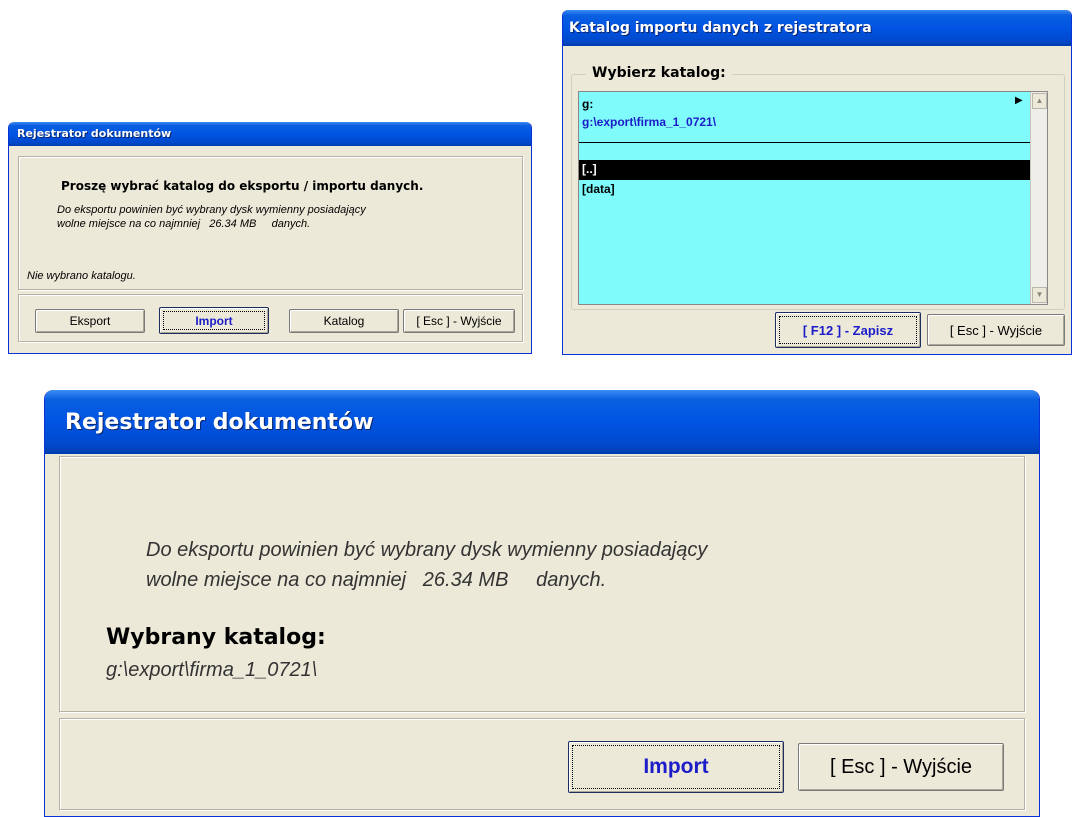 Image resolution: width=1072 pixels, height=817 pixels. What do you see at coordinates (589, 169) in the screenshot?
I see `list-item-label: [..]` at bounding box center [589, 169].